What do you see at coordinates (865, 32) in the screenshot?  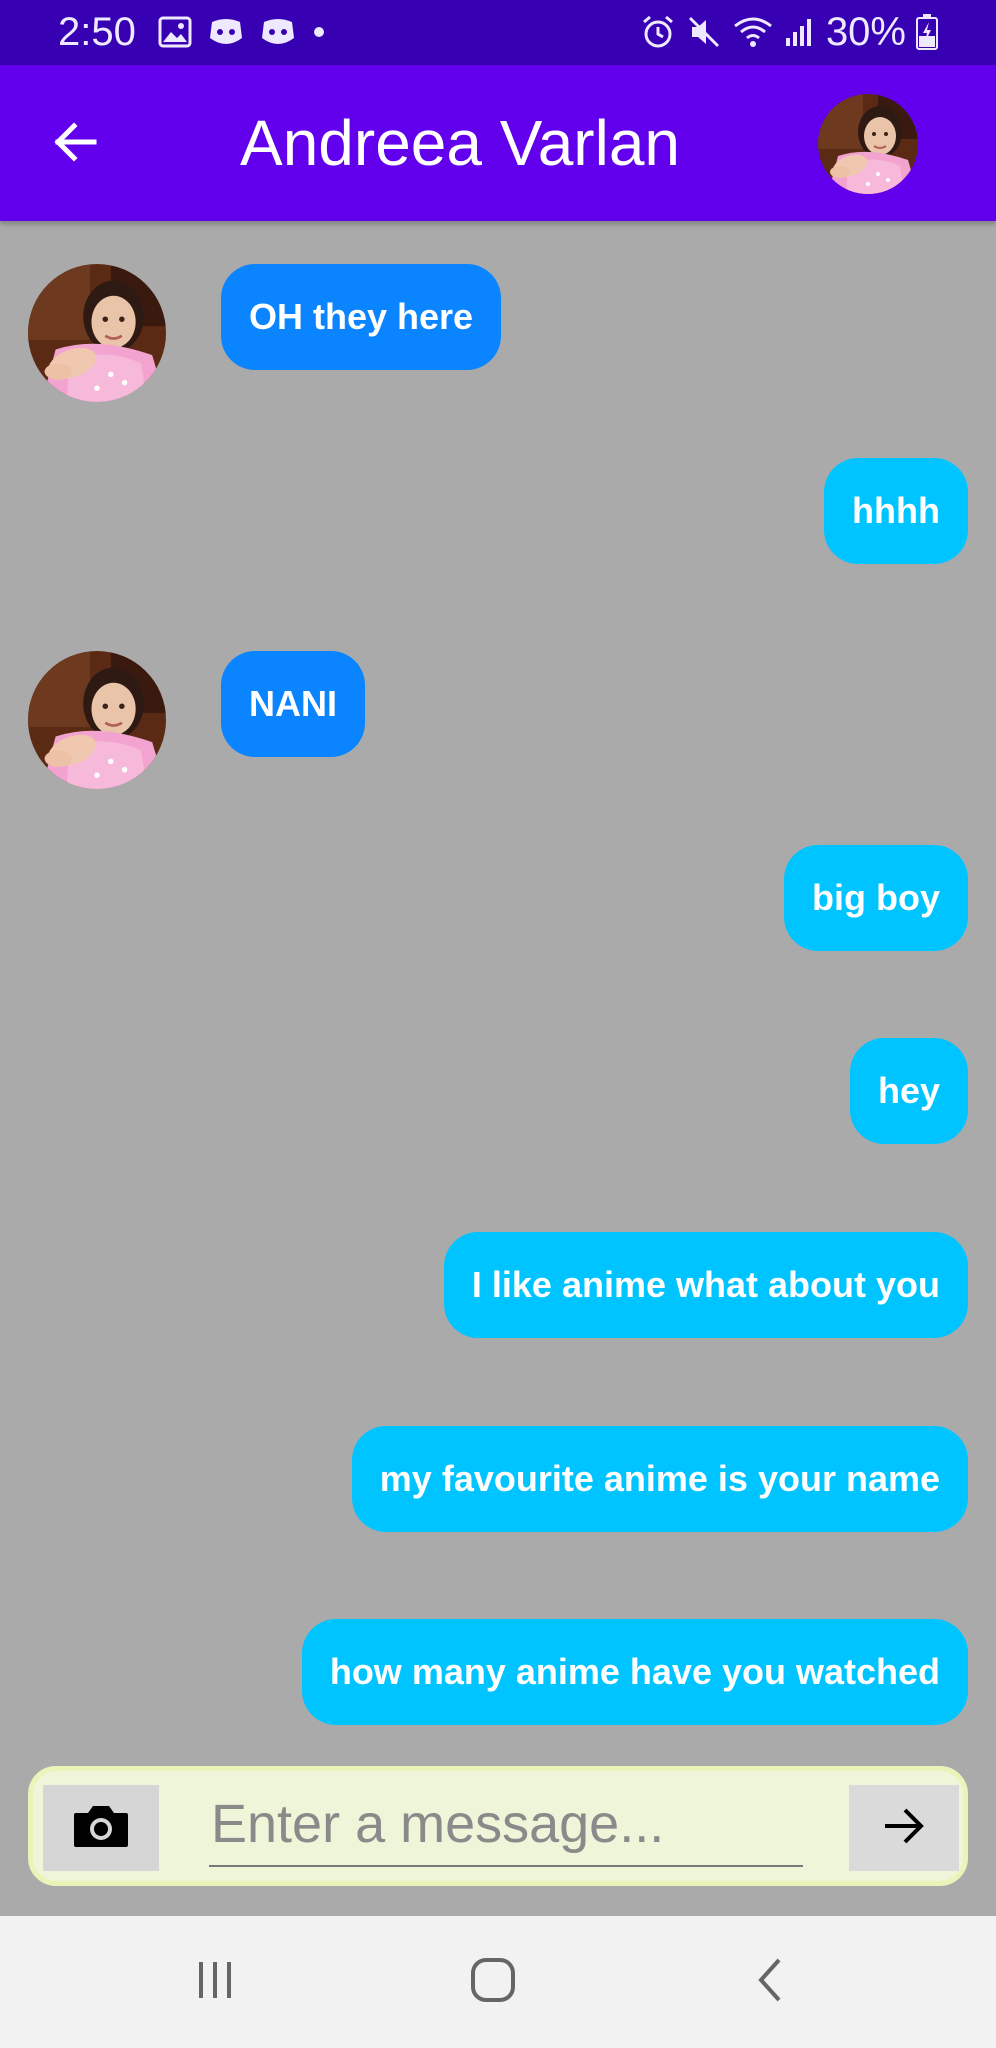 I see `battery-percent: 30%` at bounding box center [865, 32].